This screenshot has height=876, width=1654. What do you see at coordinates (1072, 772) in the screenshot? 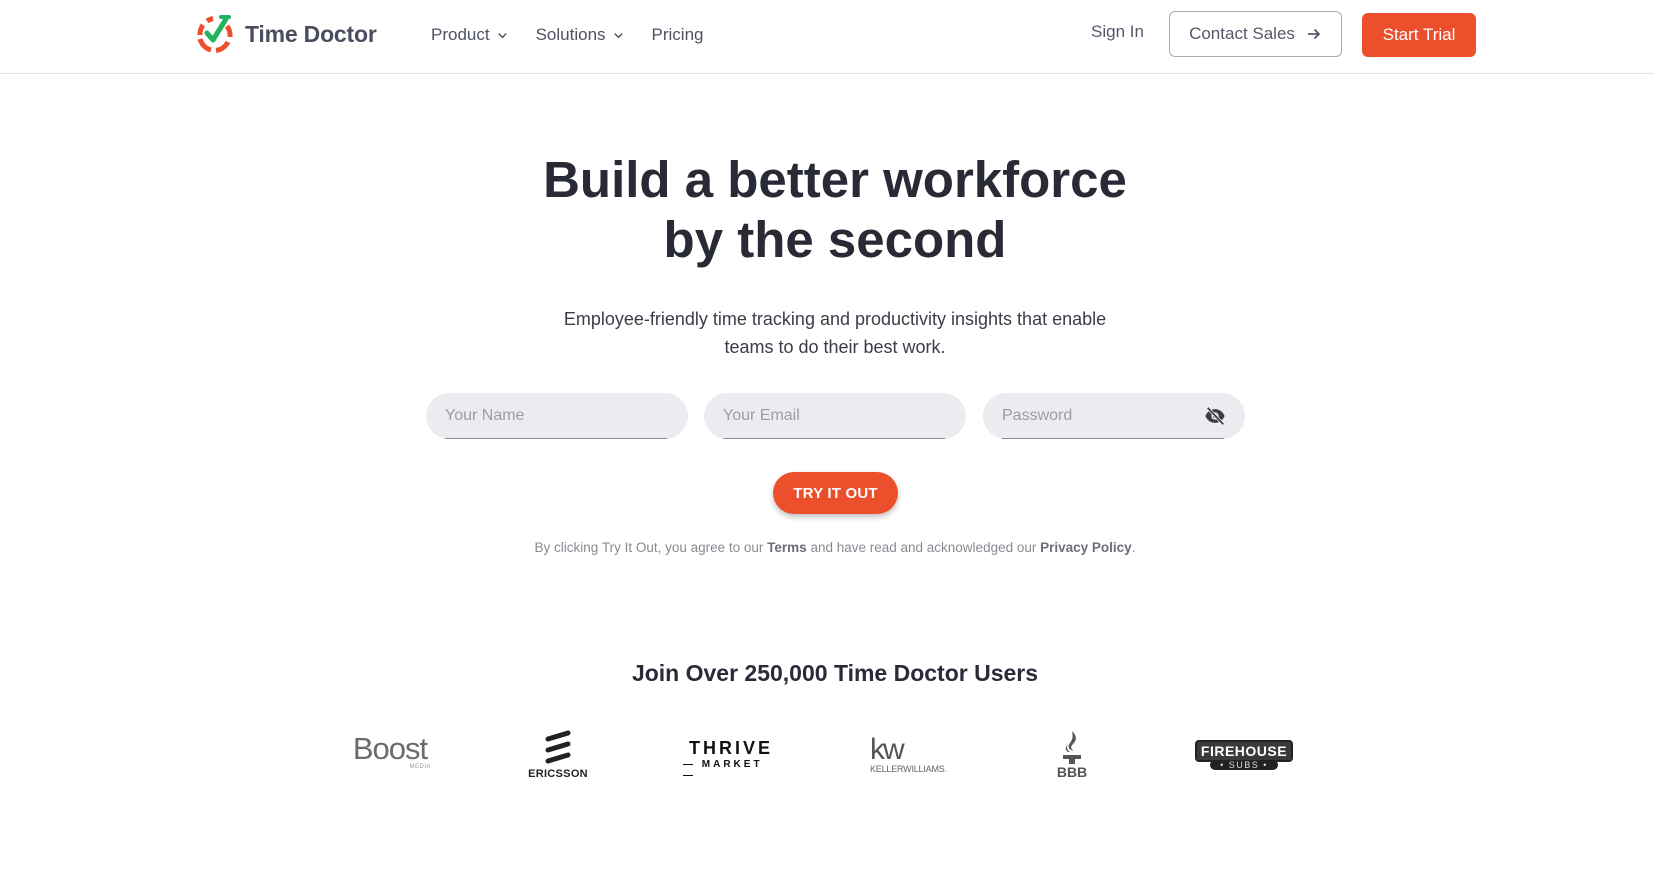
I see `bbb-logo-text: BBB` at bounding box center [1072, 772].